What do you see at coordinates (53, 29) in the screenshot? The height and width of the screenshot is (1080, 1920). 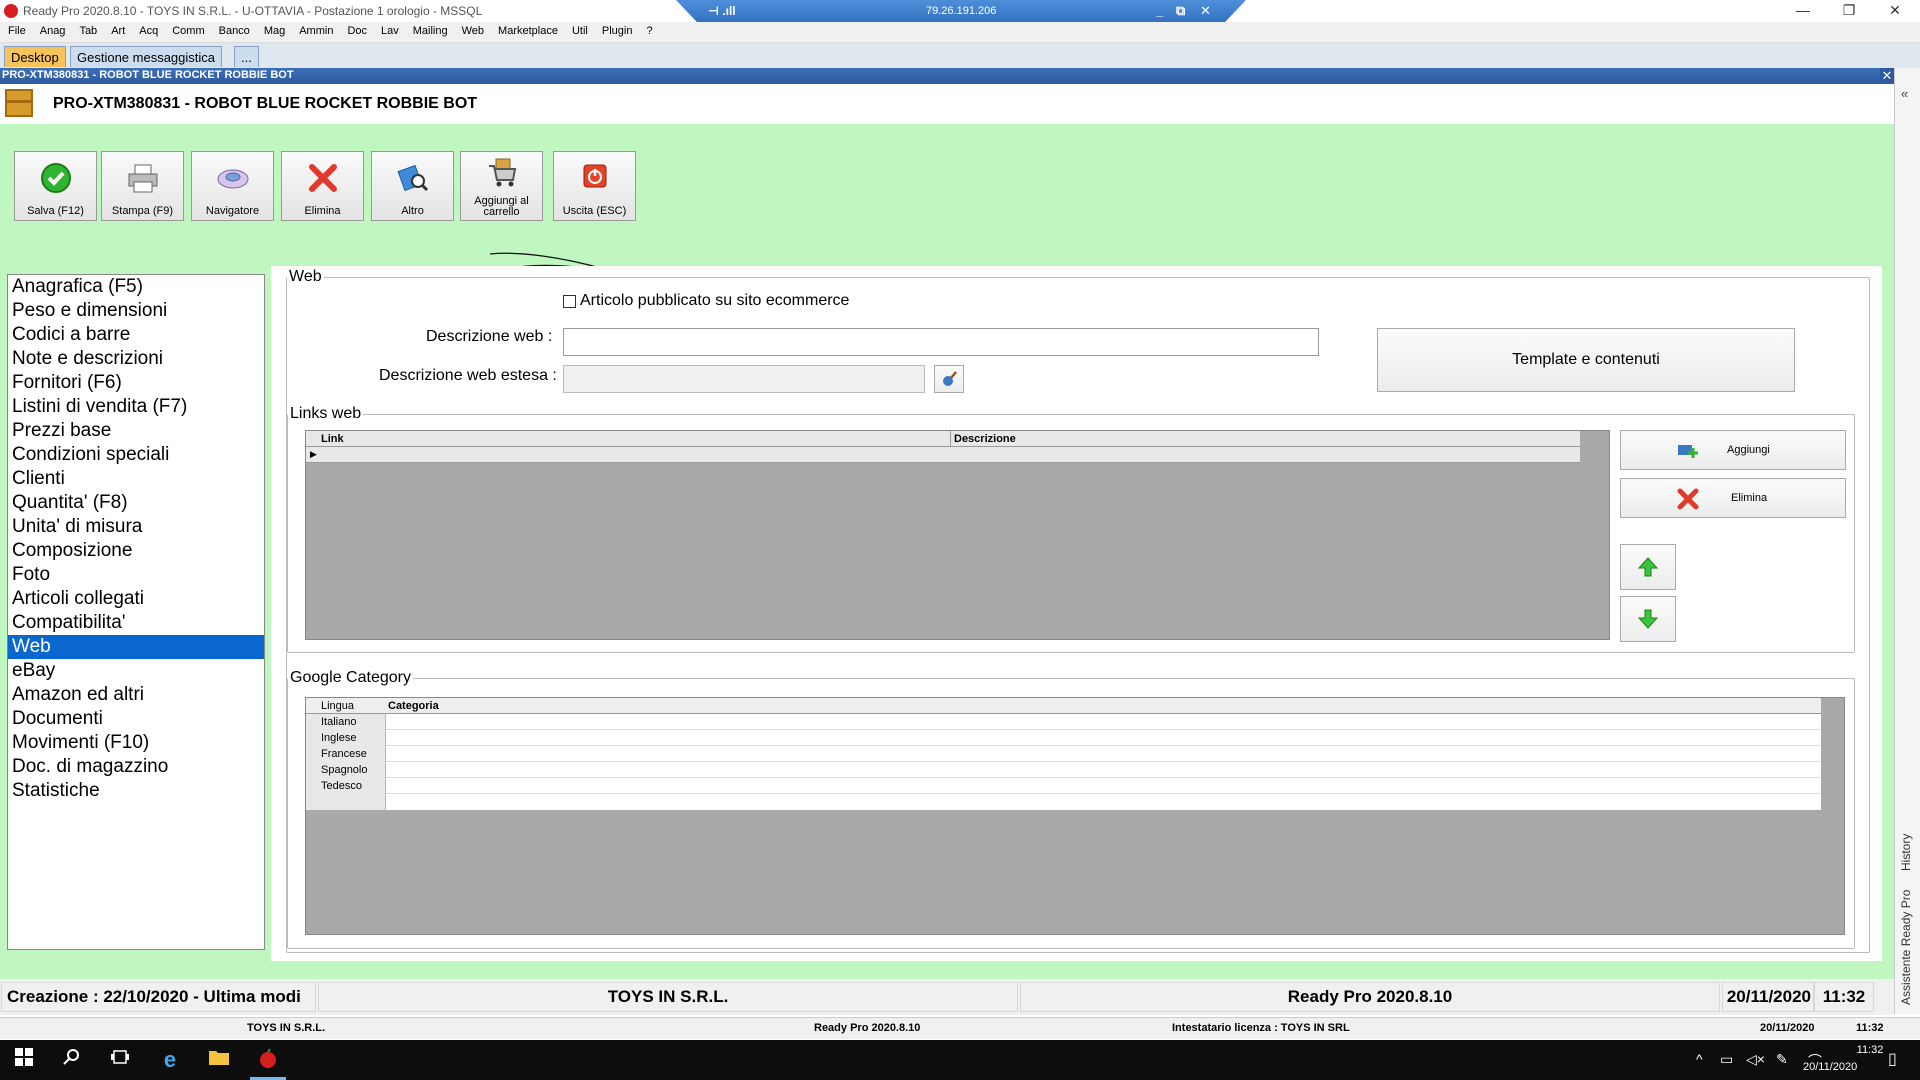 I see `menu-item-anag: Anag` at bounding box center [53, 29].